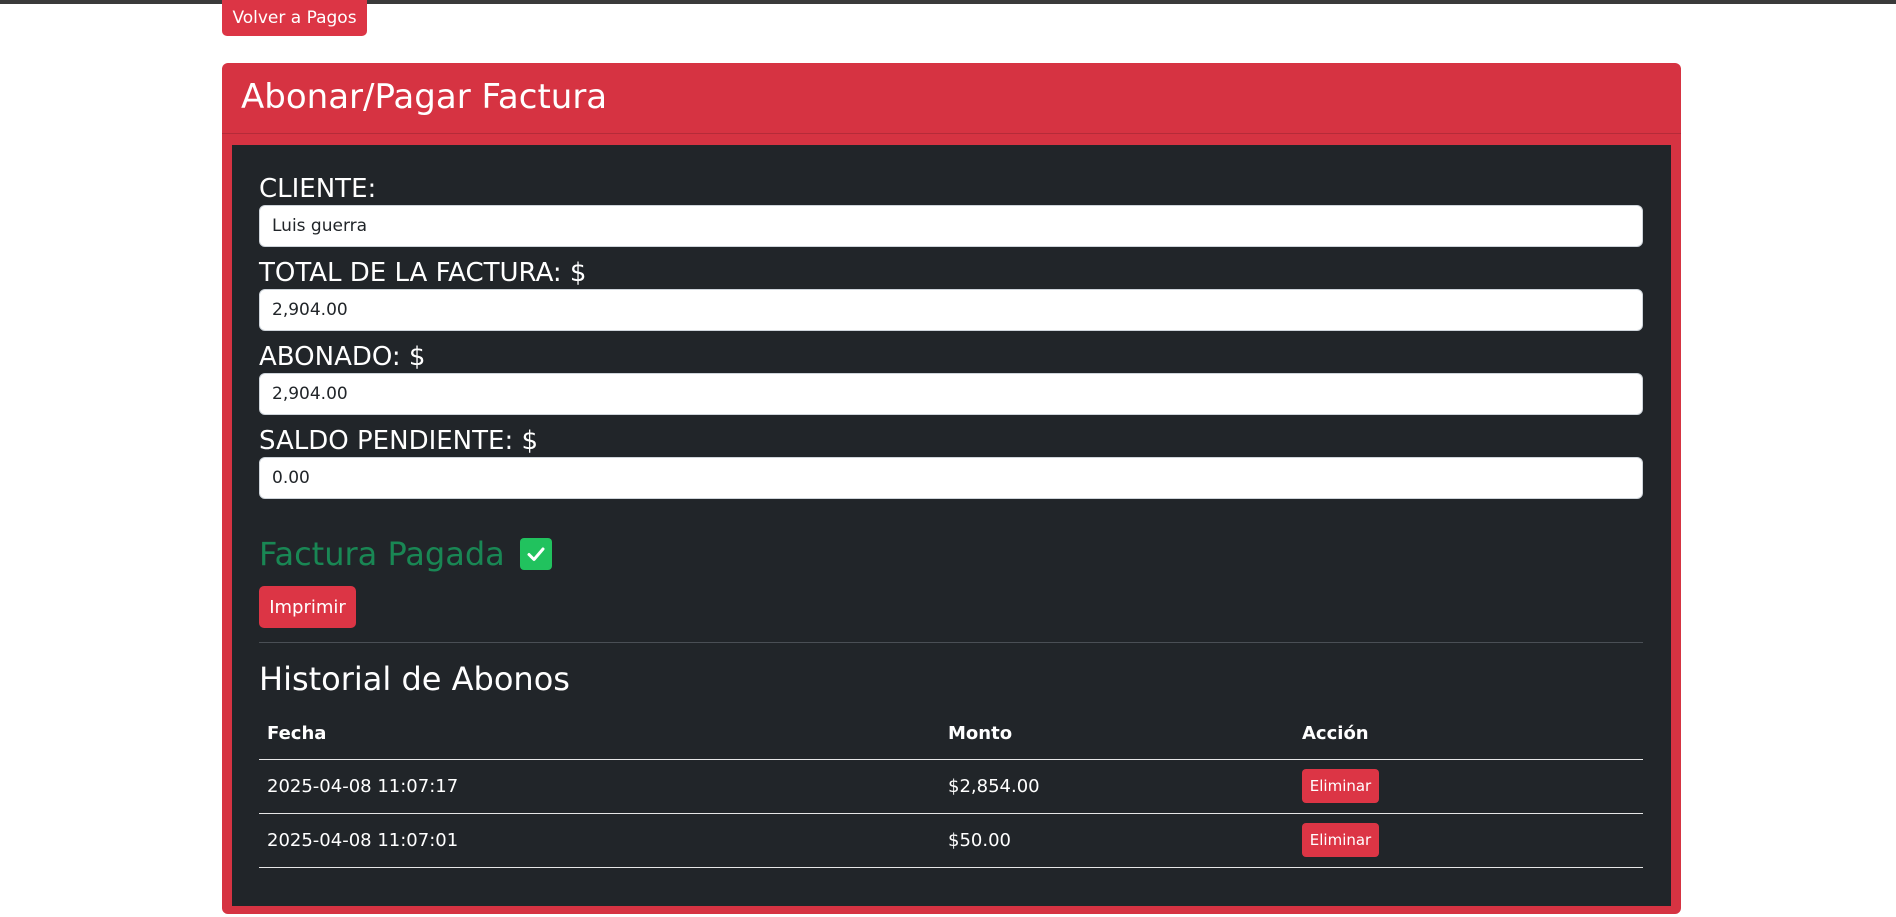  Describe the element at coordinates (1468, 734) in the screenshot. I see `column-header-accion: Acción` at that location.